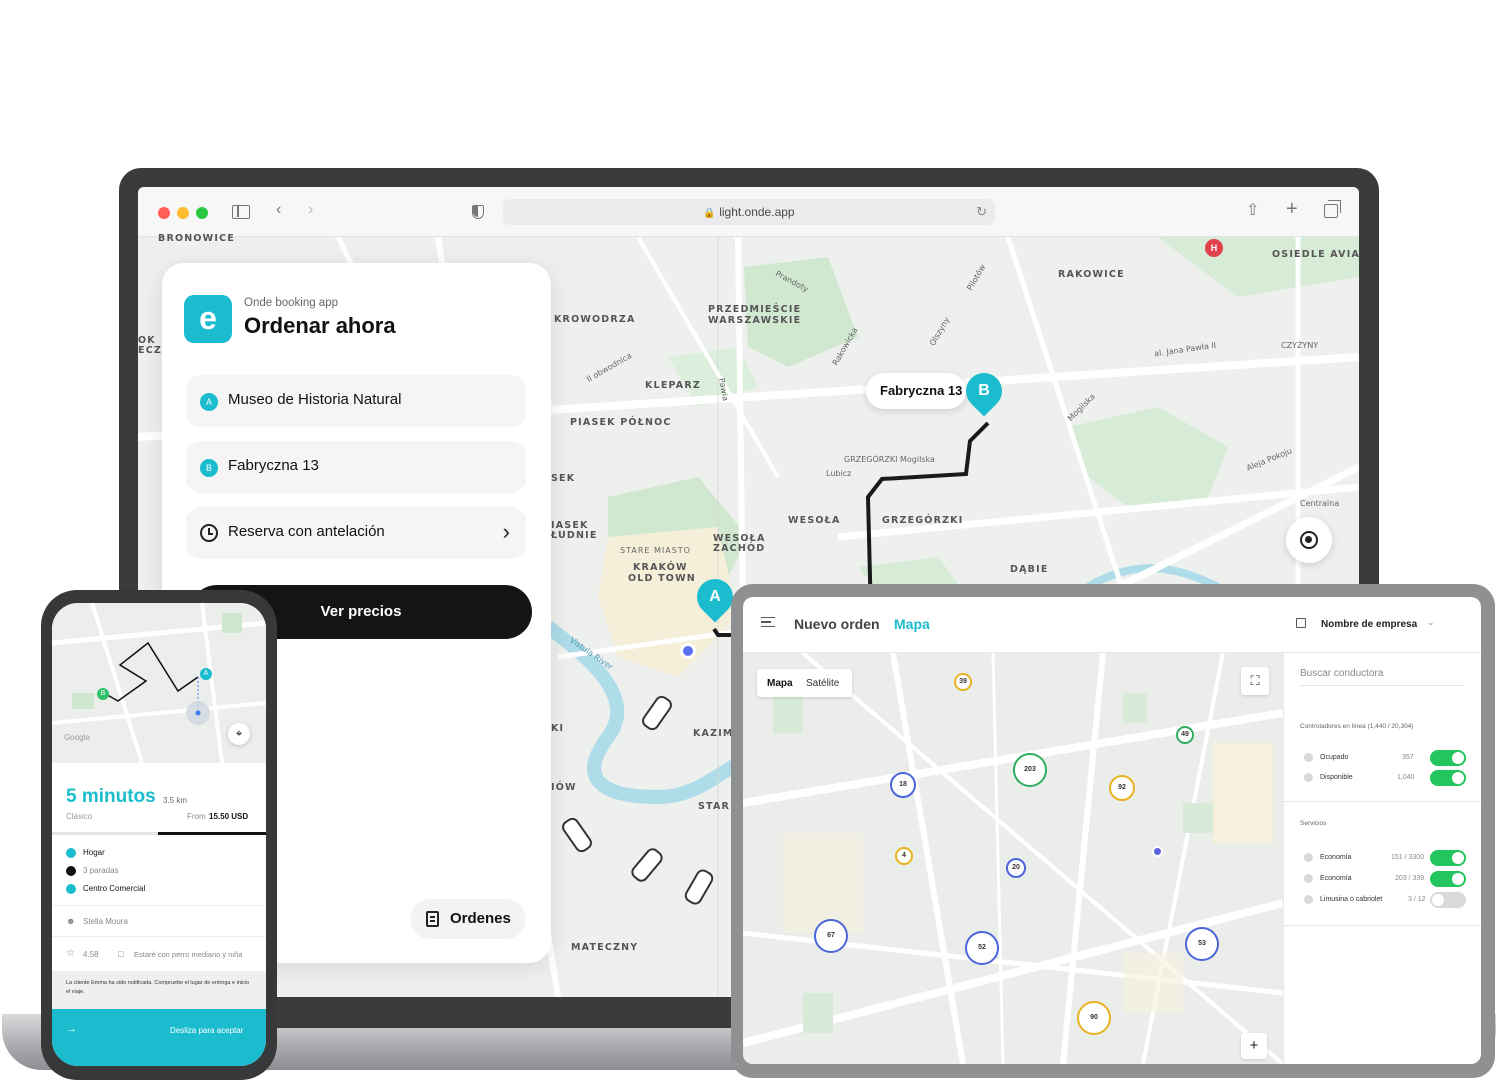  What do you see at coordinates (889, 459) in the screenshot?
I see `map-label: GRZEGÓRZKI Mogilska` at bounding box center [889, 459].